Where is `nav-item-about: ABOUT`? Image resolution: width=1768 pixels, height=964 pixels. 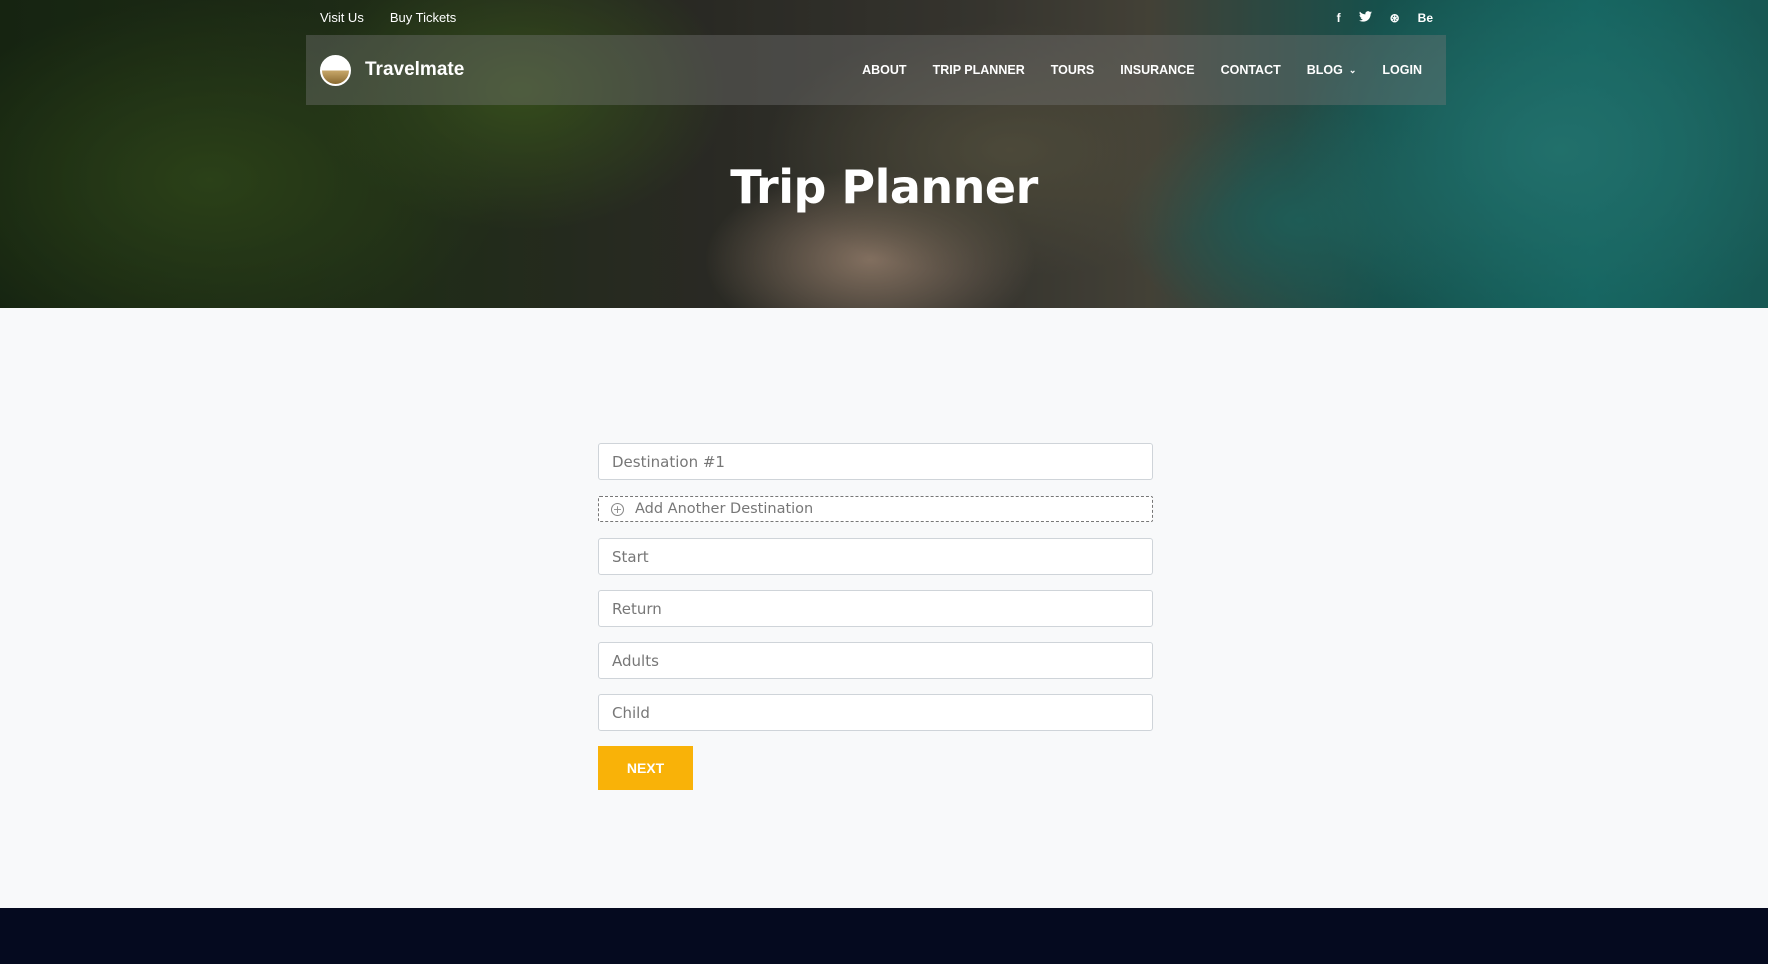 nav-item-about: ABOUT is located at coordinates (884, 70).